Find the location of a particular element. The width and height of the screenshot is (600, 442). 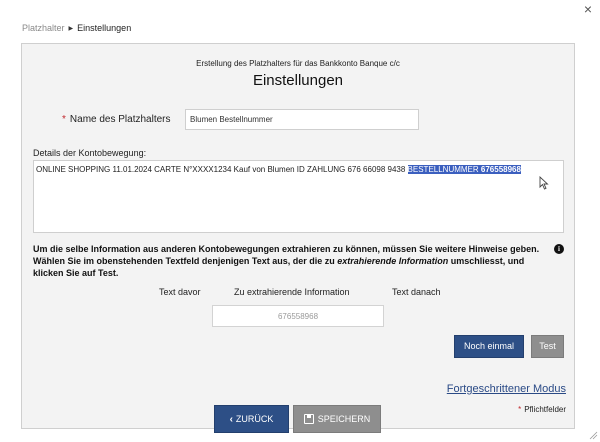

mouse-cursor-icon is located at coordinates (544, 183).